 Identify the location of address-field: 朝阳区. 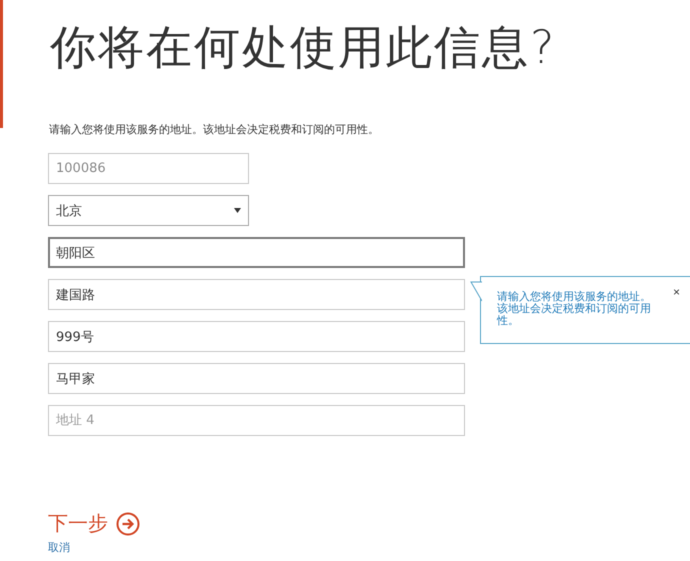
(256, 252).